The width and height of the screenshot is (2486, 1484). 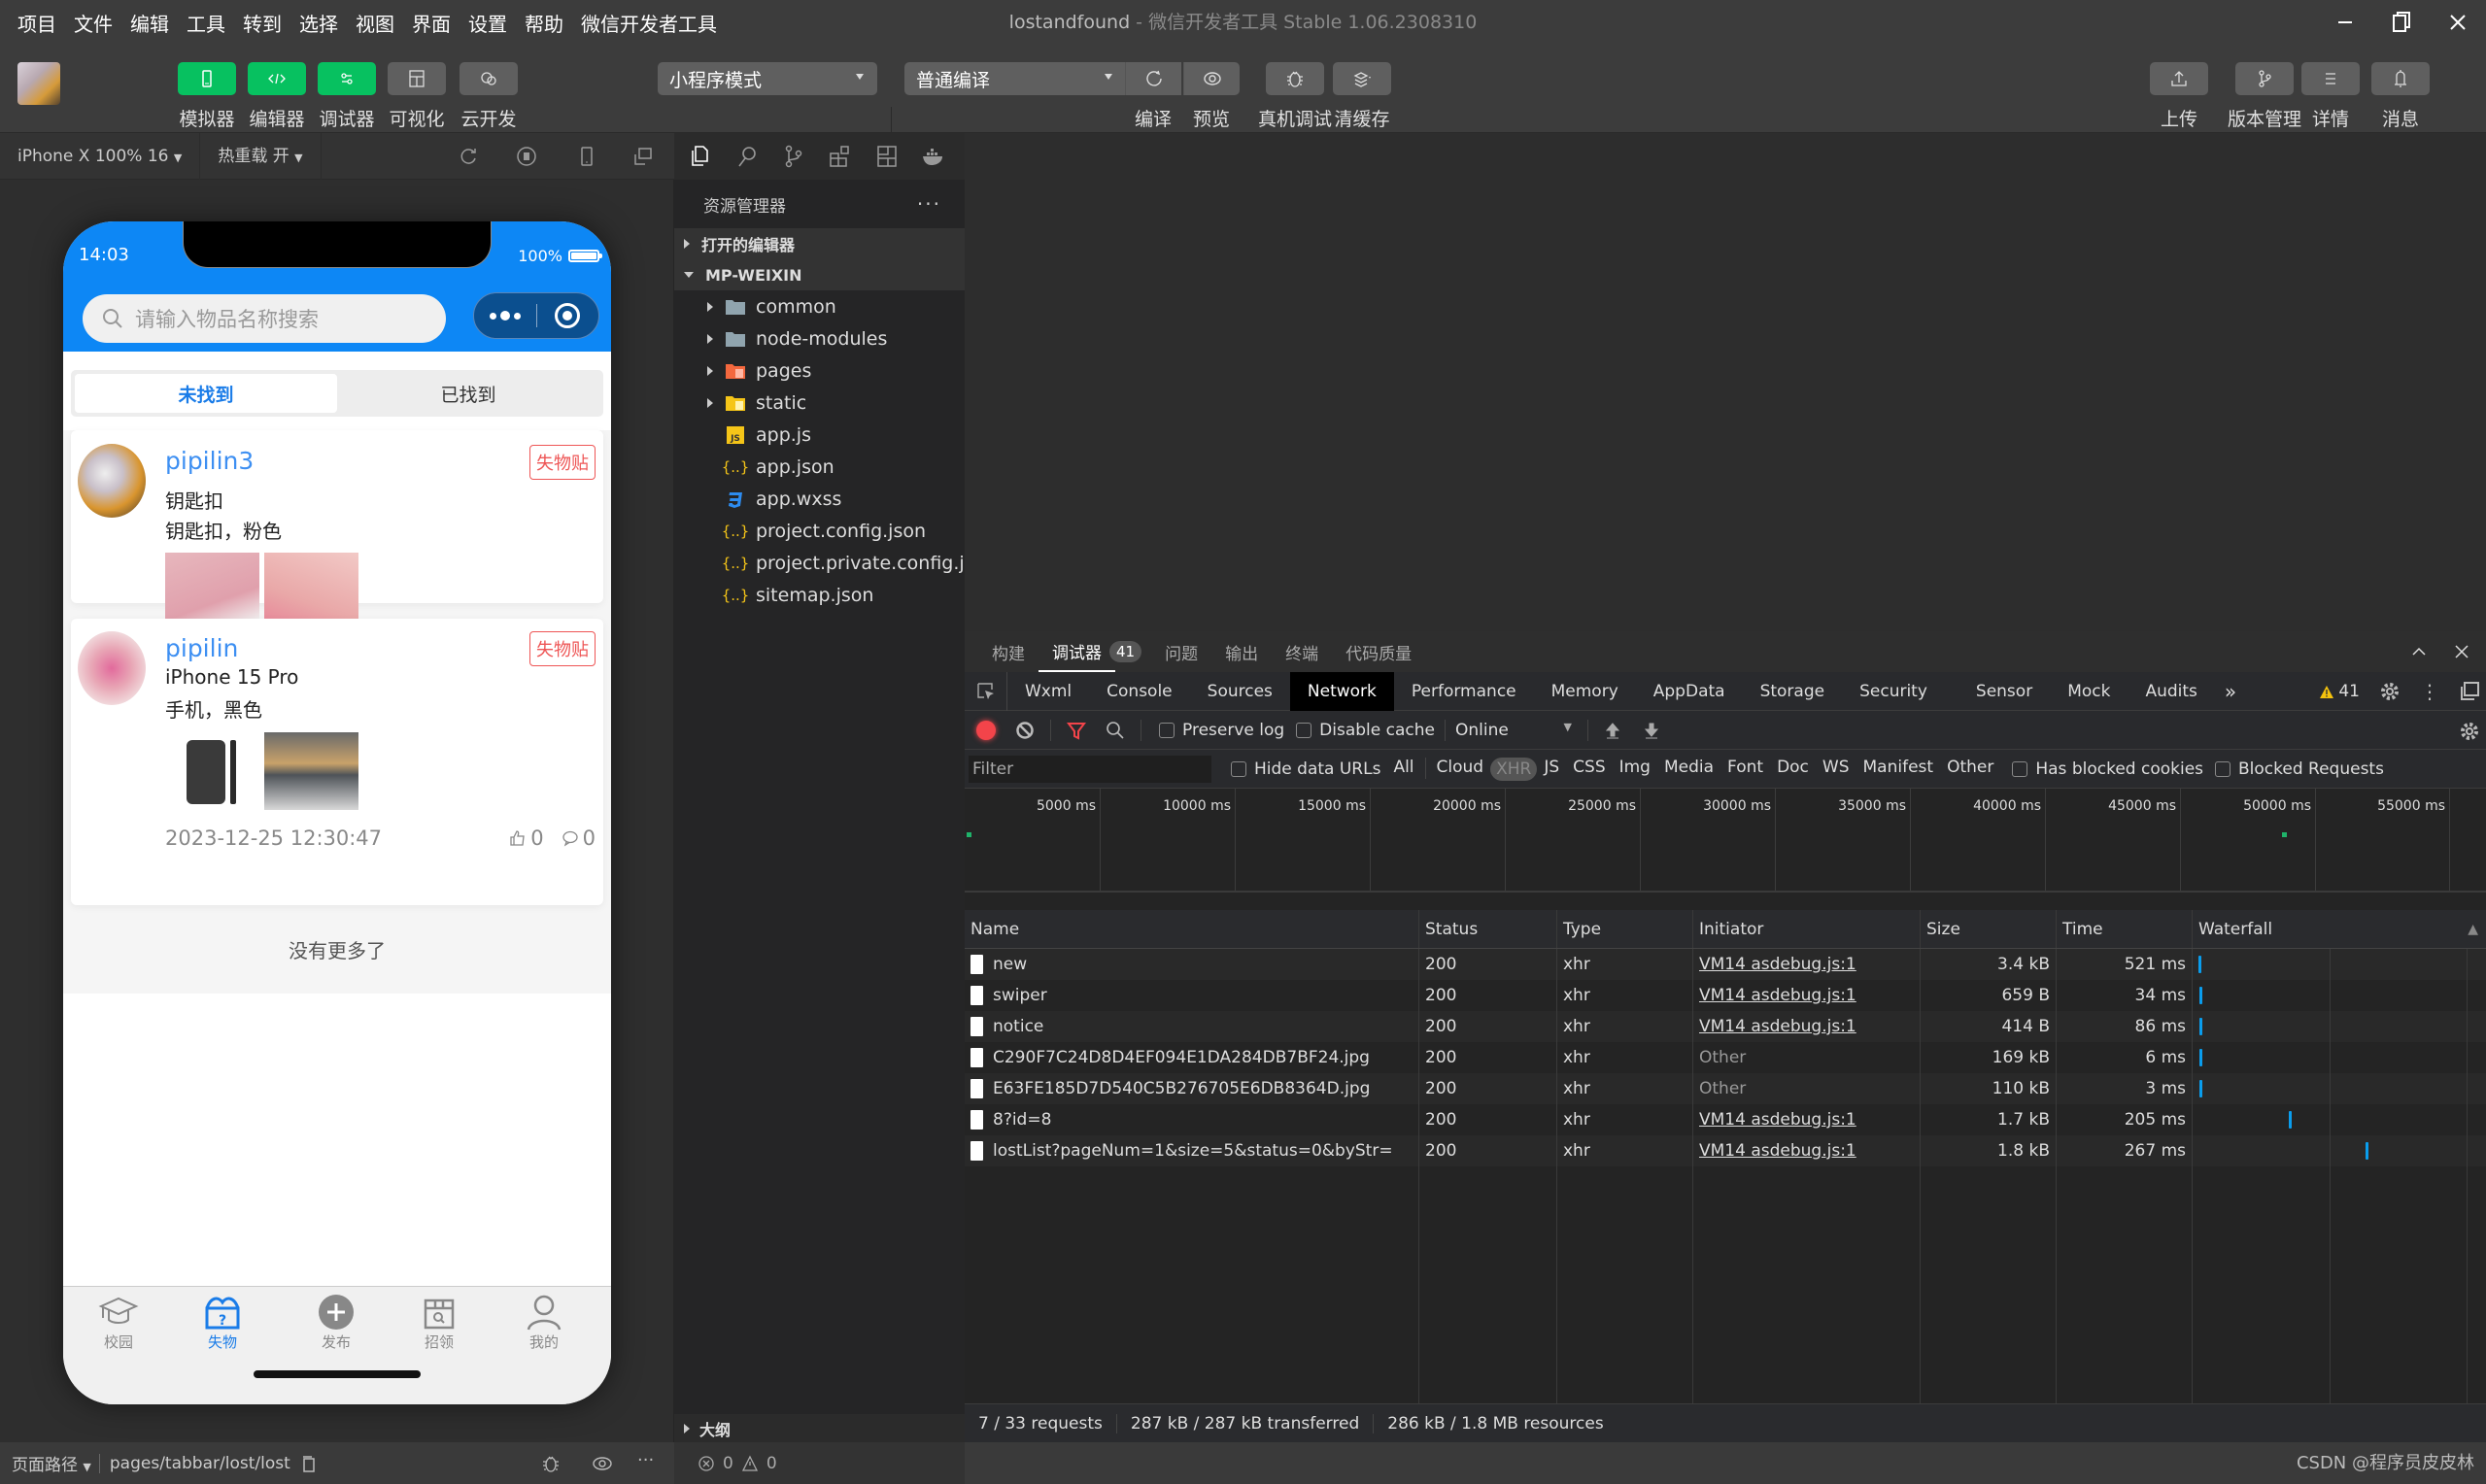 What do you see at coordinates (1513, 731) in the screenshot?
I see `throttle-select: Online ▼` at bounding box center [1513, 731].